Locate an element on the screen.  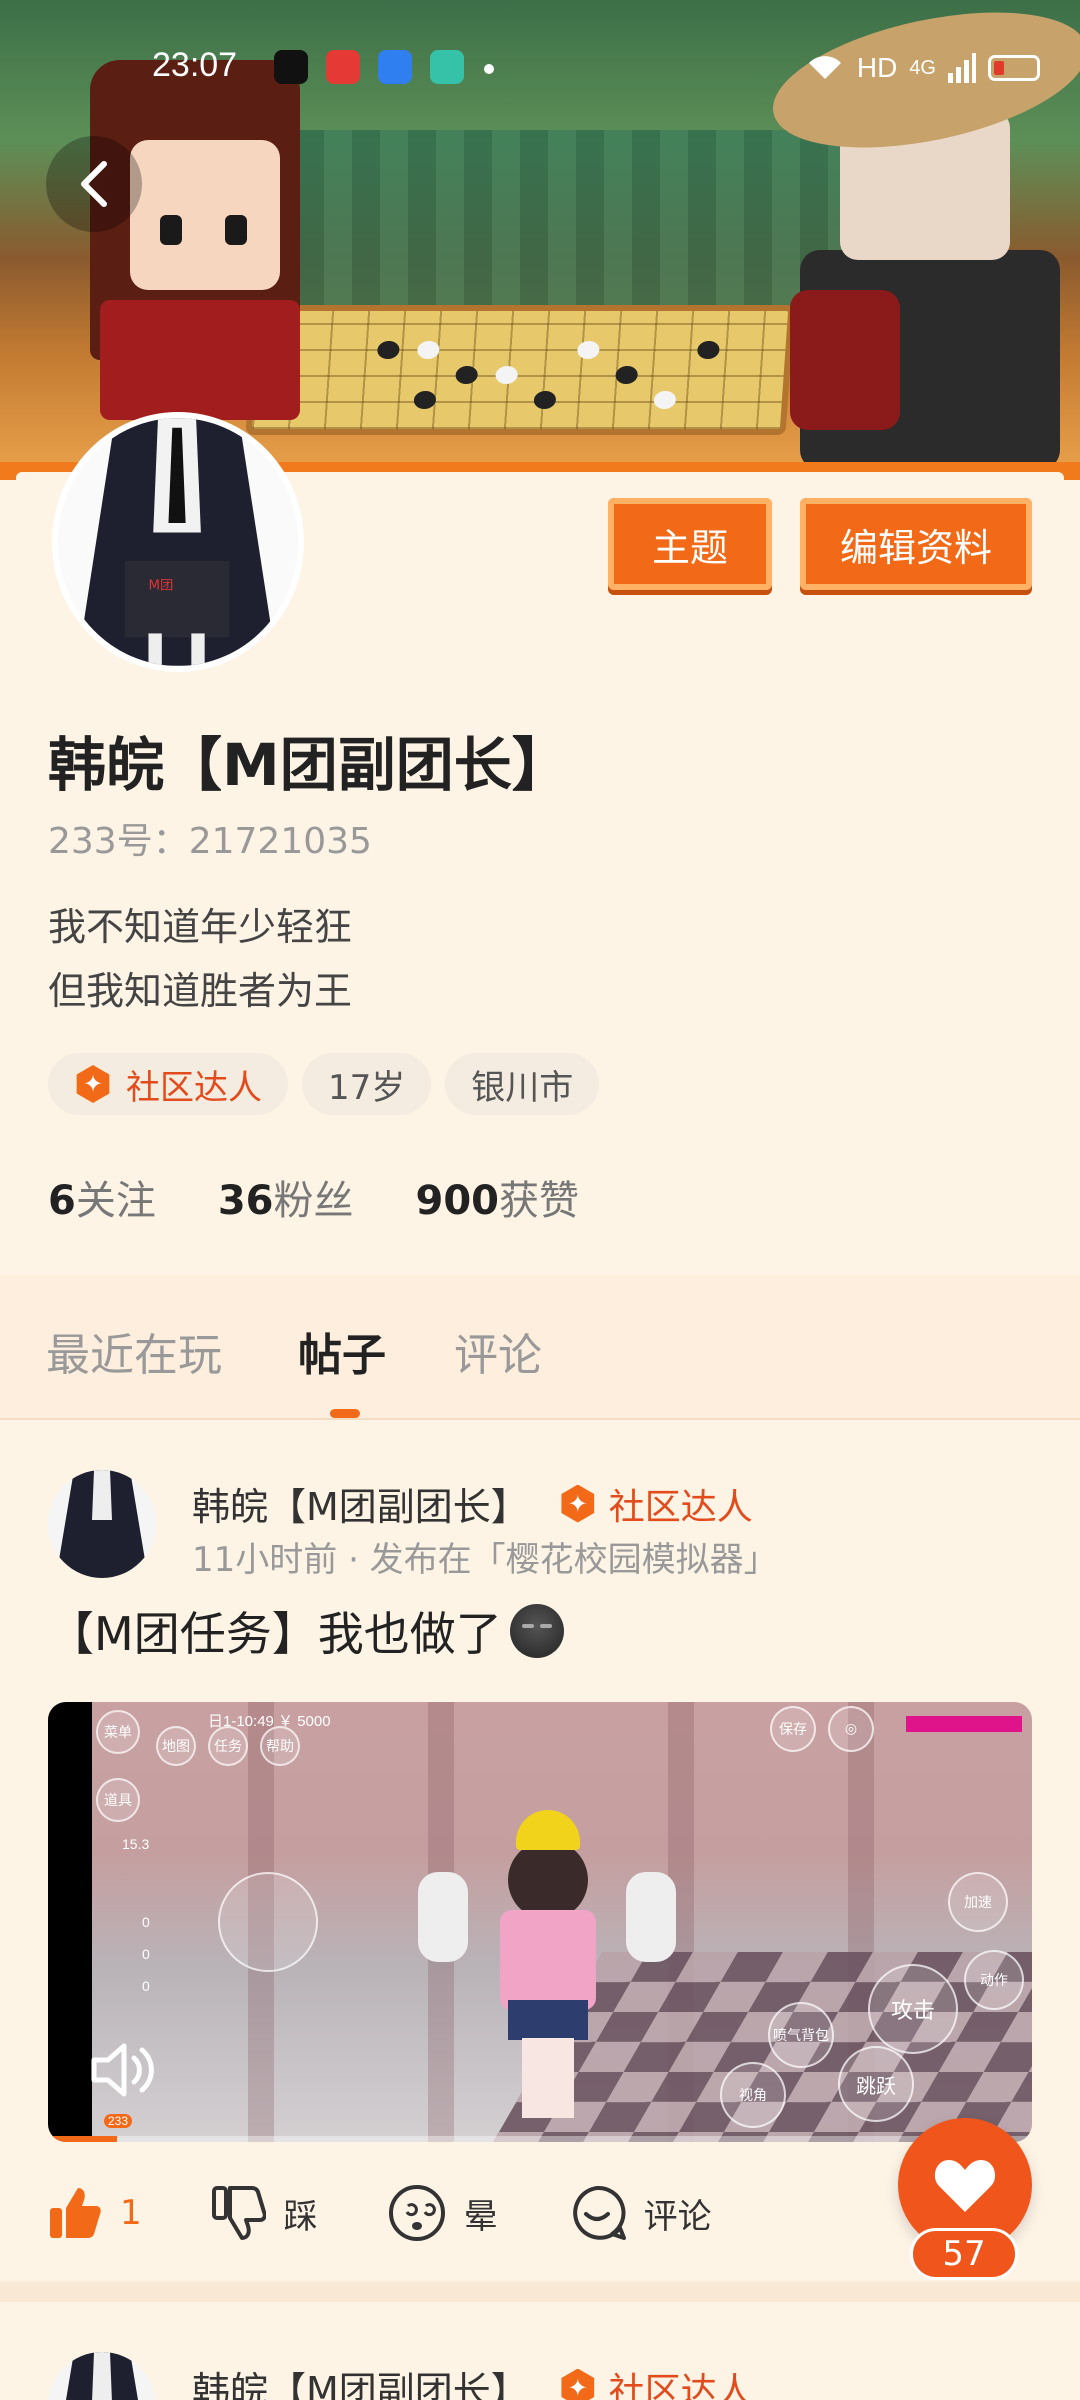
dizzy-button: 晕 is located at coordinates (443, 2213).